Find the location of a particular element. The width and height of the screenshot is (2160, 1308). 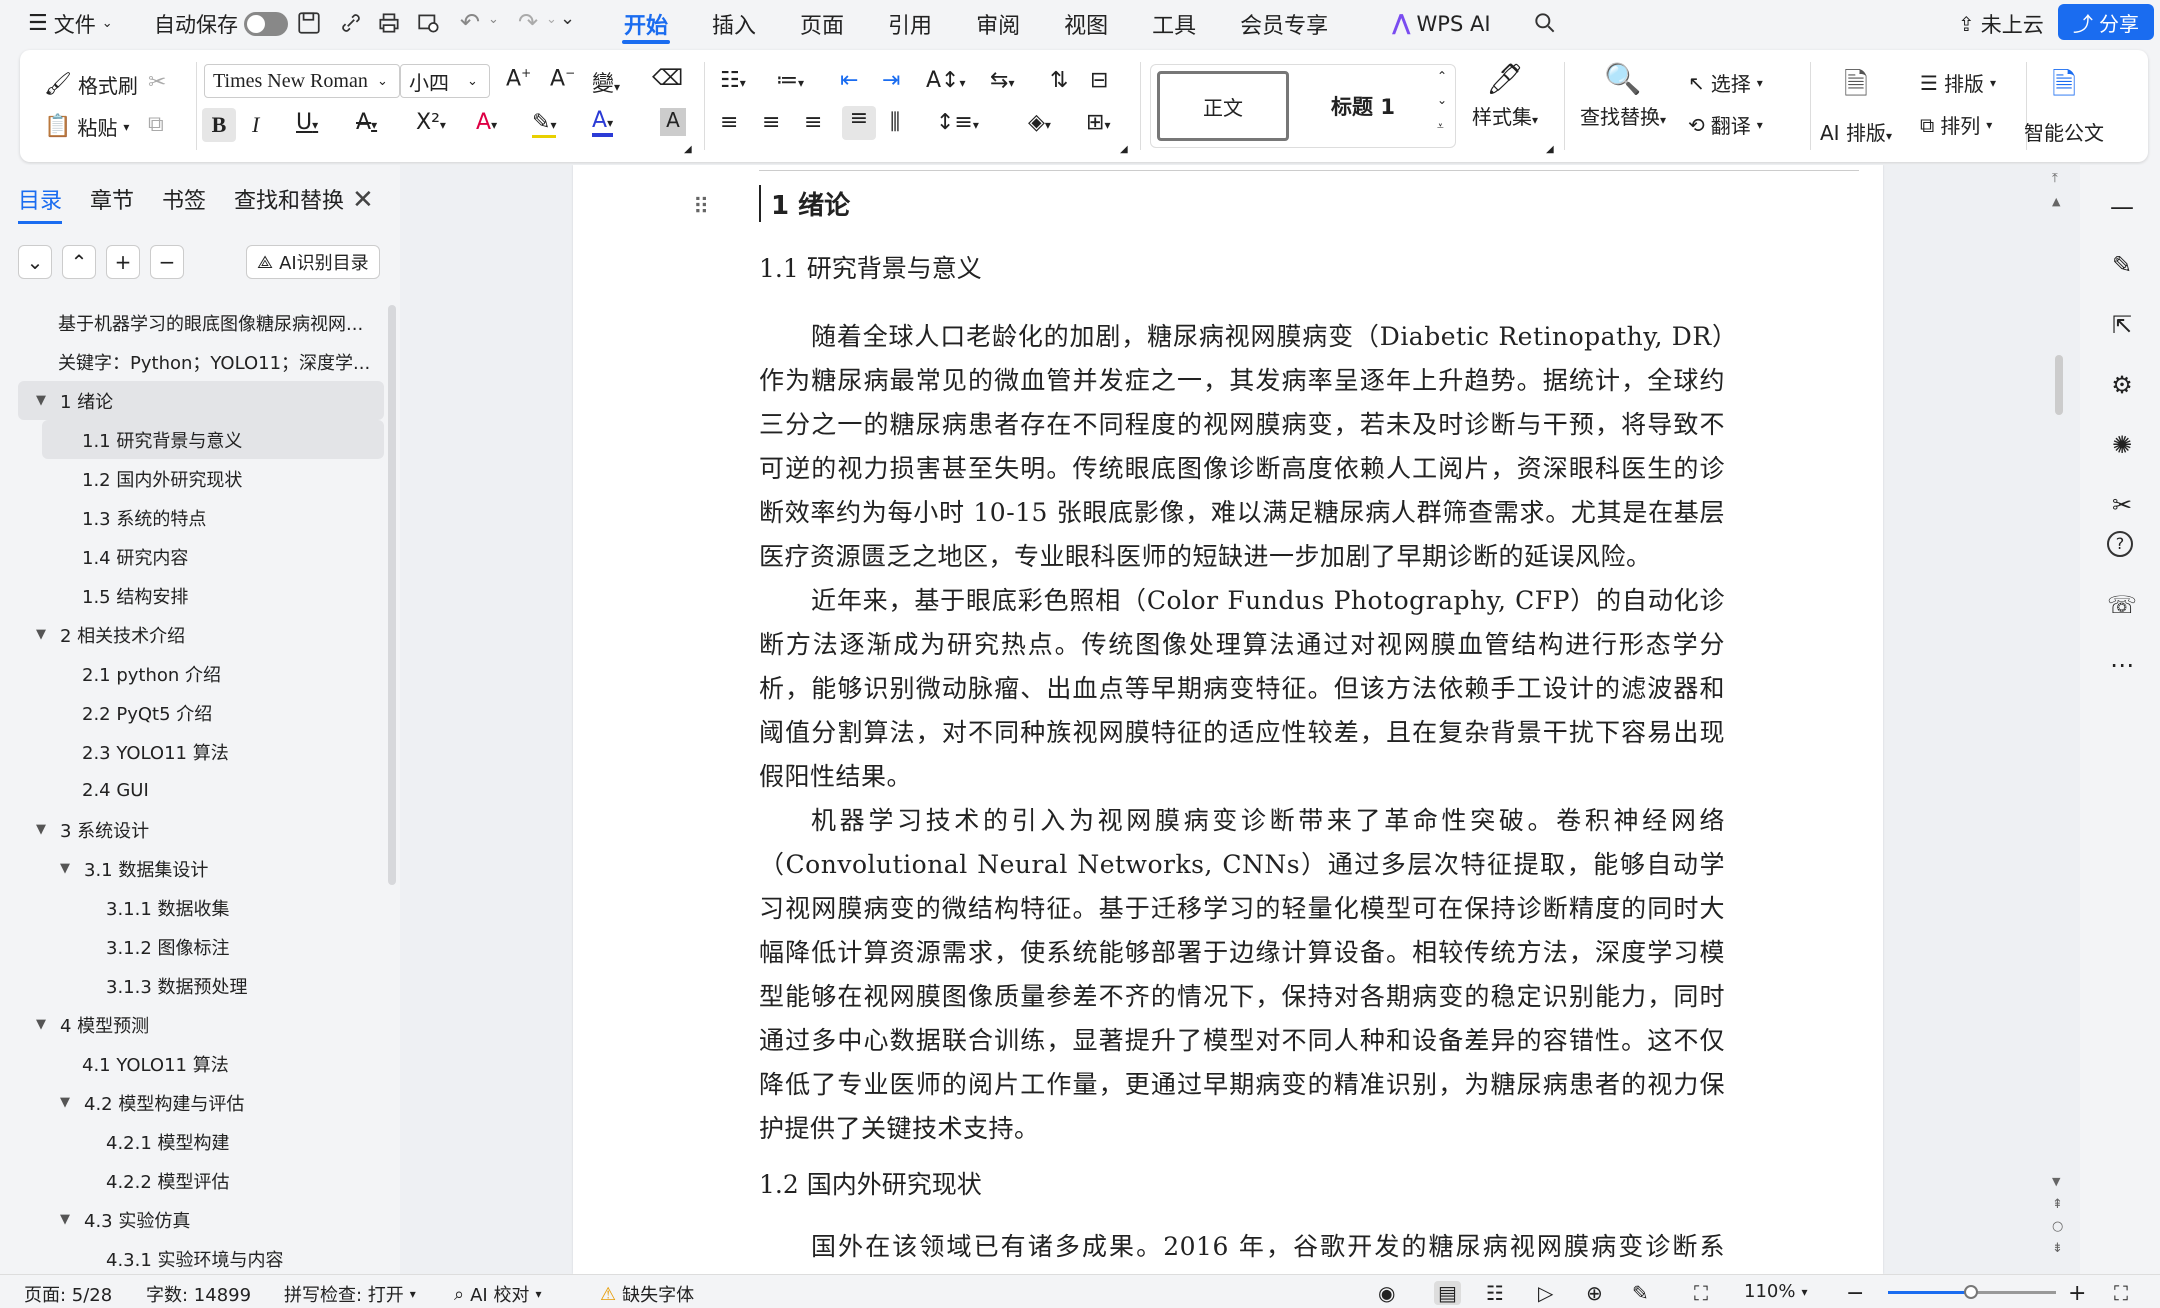

browse-object-icon: ○ is located at coordinates (2057, 1226).